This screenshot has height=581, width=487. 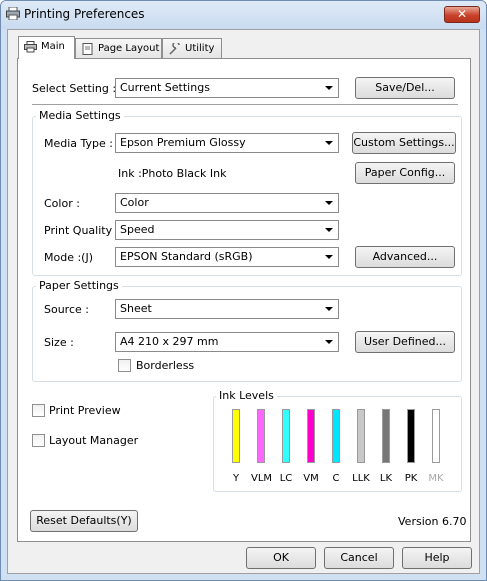 What do you see at coordinates (462, 14) in the screenshot?
I see `close-button: ✕` at bounding box center [462, 14].